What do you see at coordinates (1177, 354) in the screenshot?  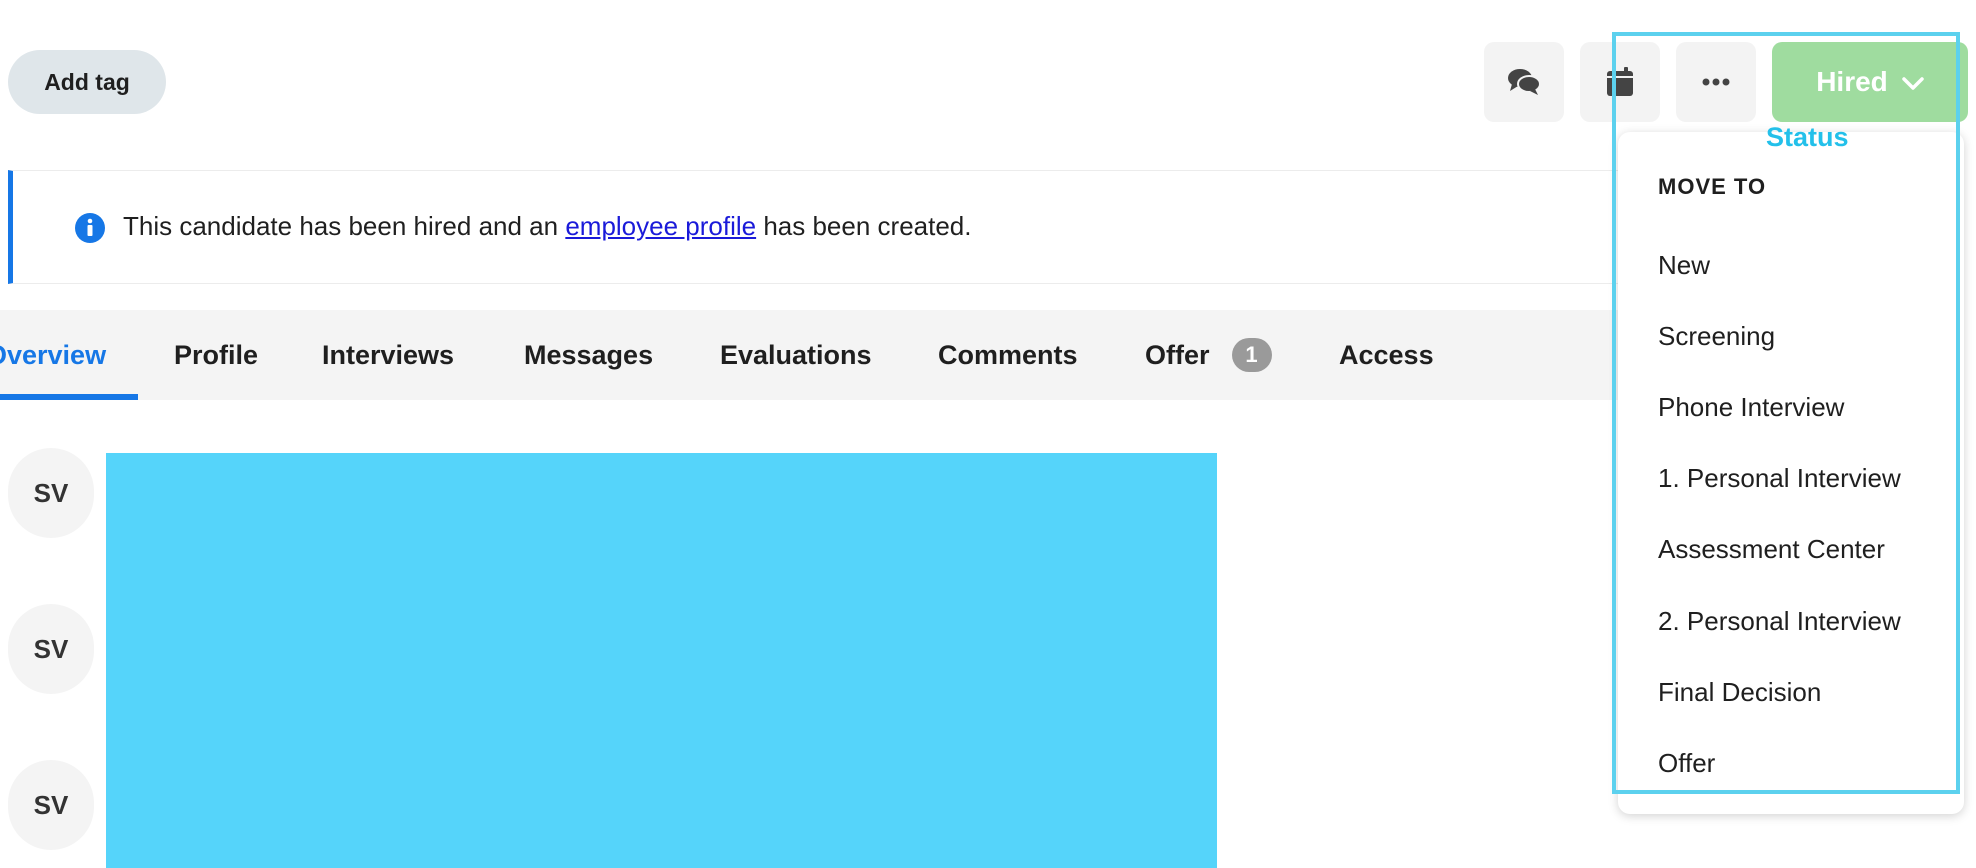 I see `tab-offer-label: Offer` at bounding box center [1177, 354].